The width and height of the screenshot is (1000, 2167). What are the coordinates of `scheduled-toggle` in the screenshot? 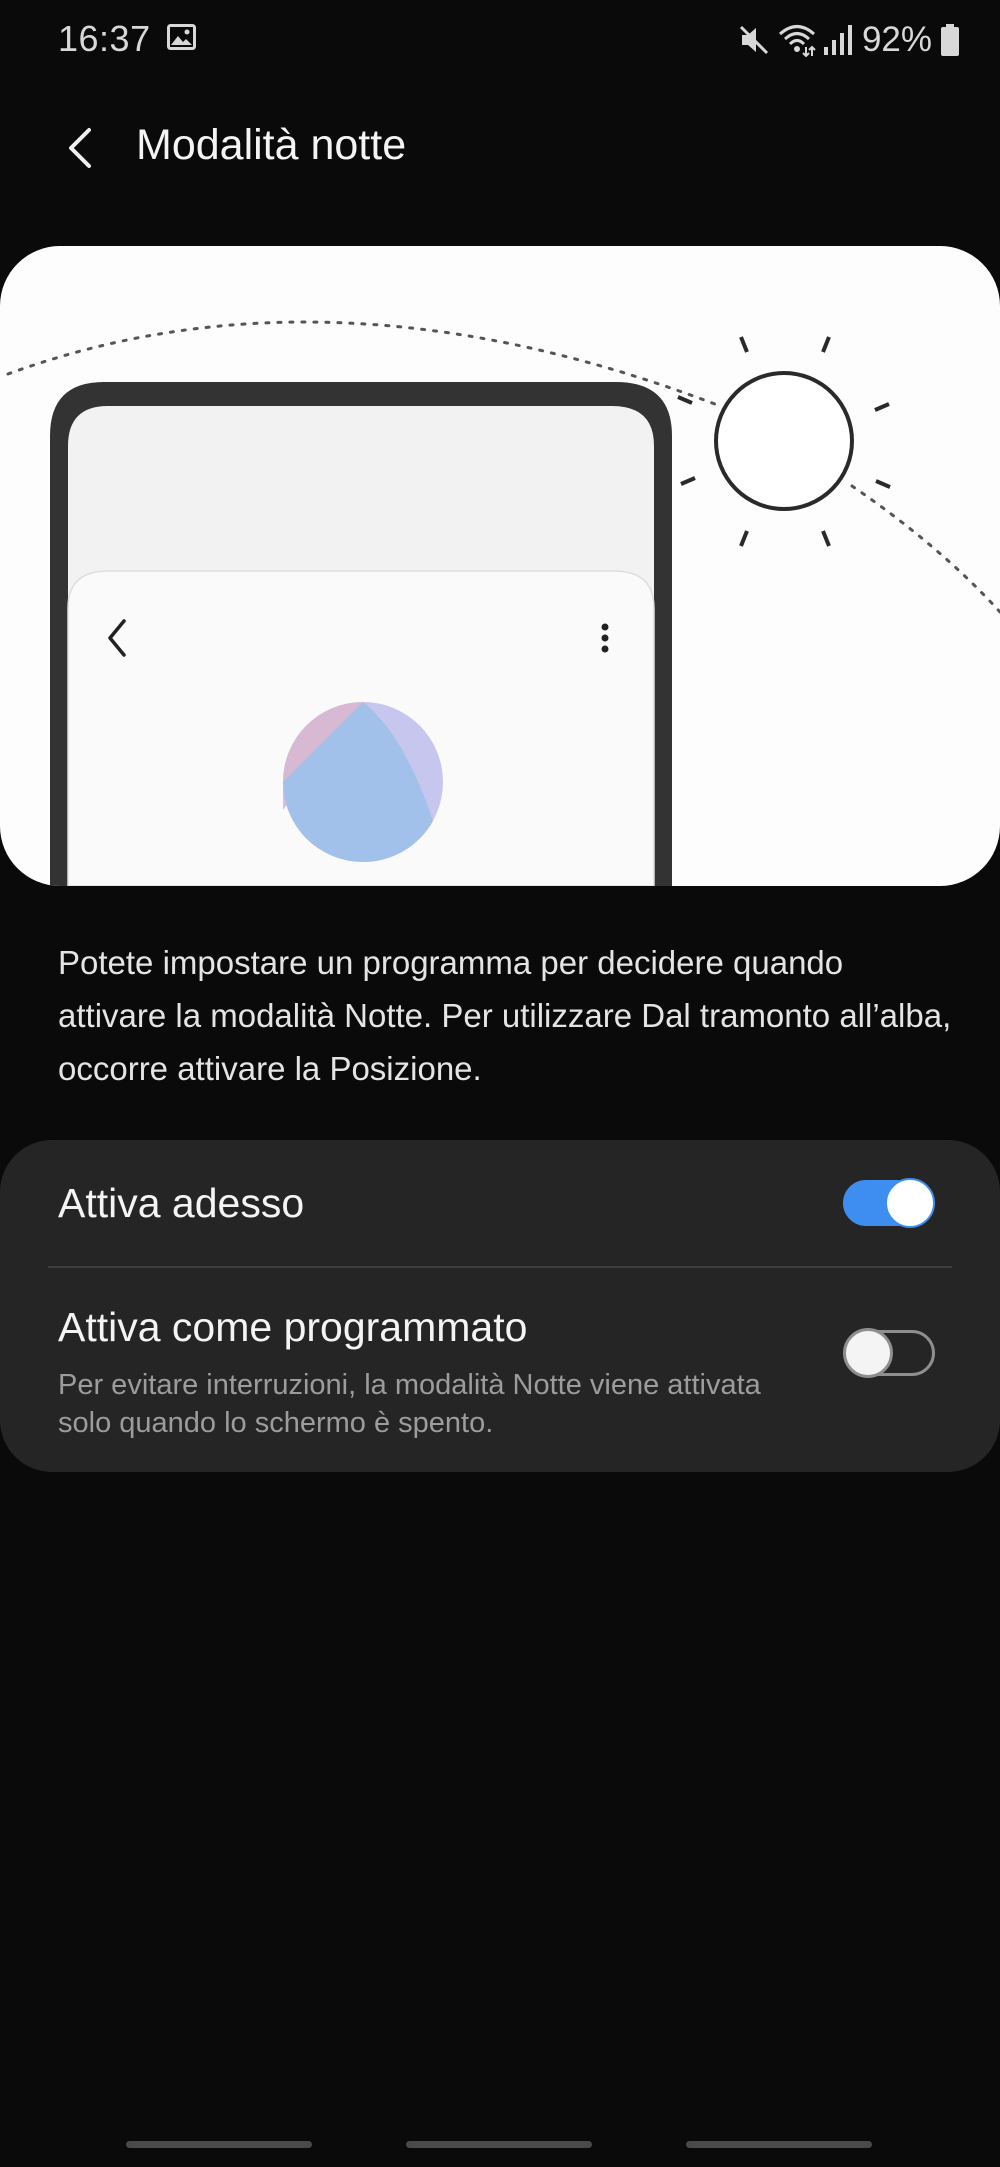 It's located at (889, 1353).